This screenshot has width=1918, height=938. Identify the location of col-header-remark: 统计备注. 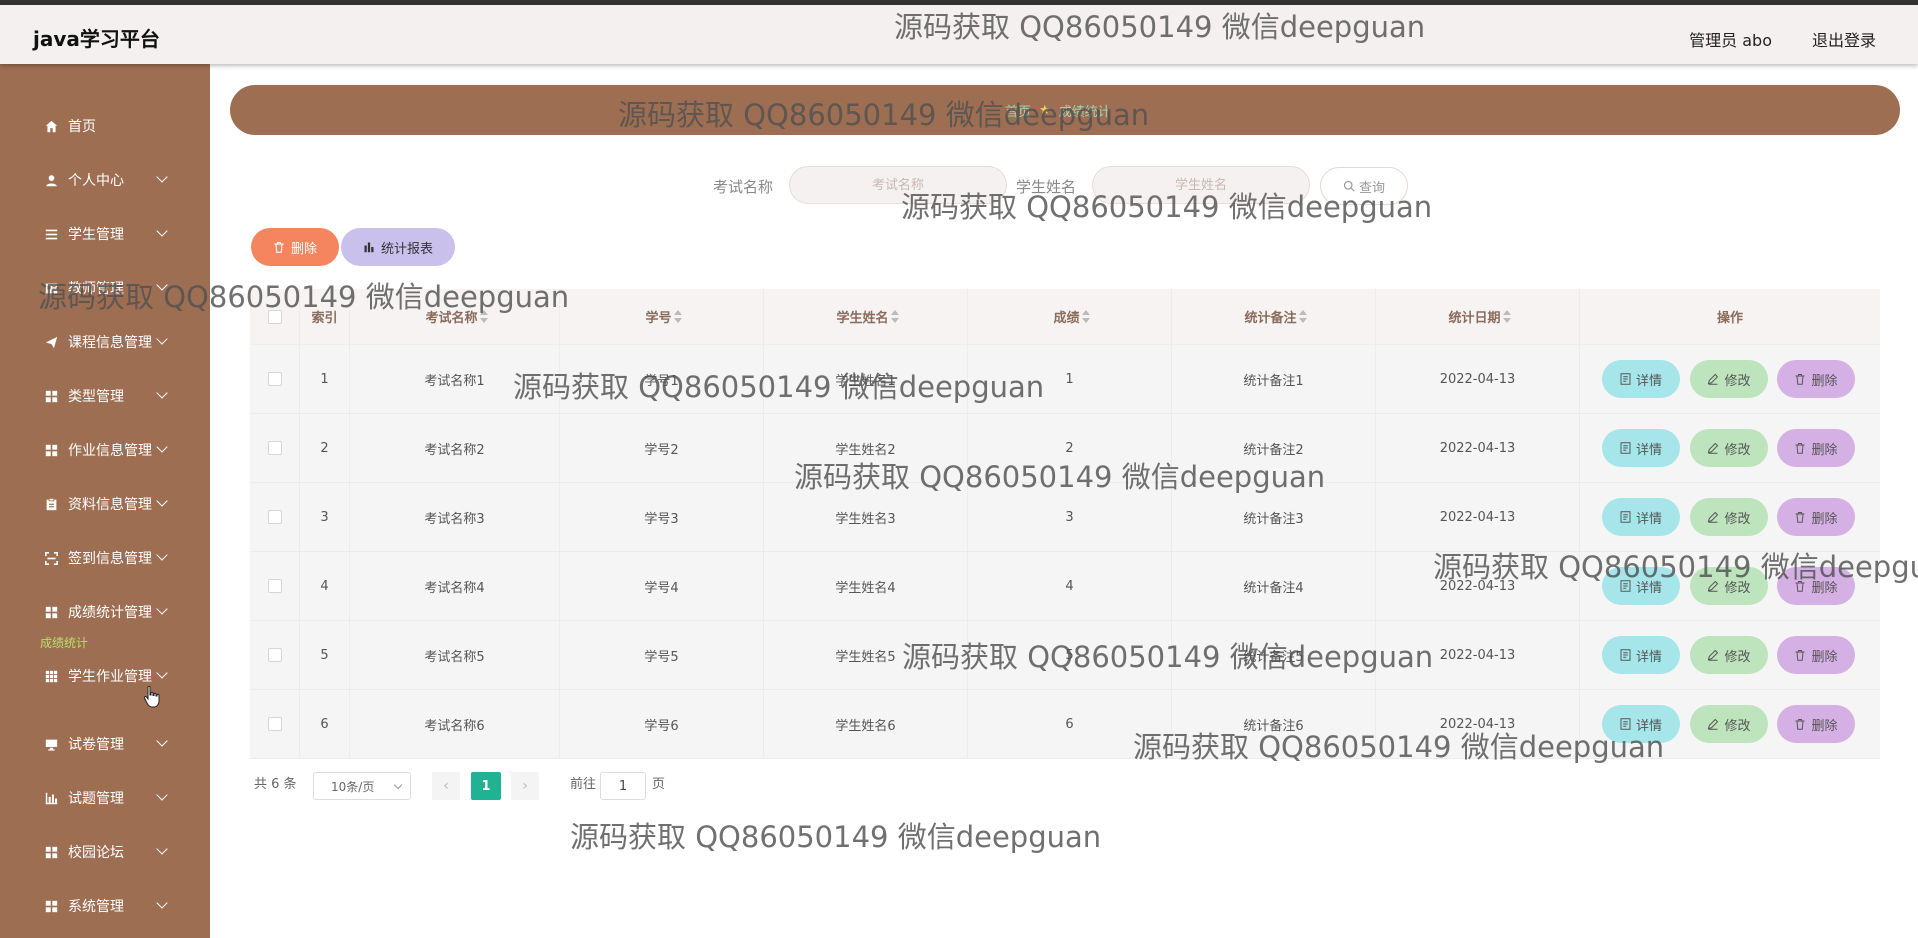
(1274, 316).